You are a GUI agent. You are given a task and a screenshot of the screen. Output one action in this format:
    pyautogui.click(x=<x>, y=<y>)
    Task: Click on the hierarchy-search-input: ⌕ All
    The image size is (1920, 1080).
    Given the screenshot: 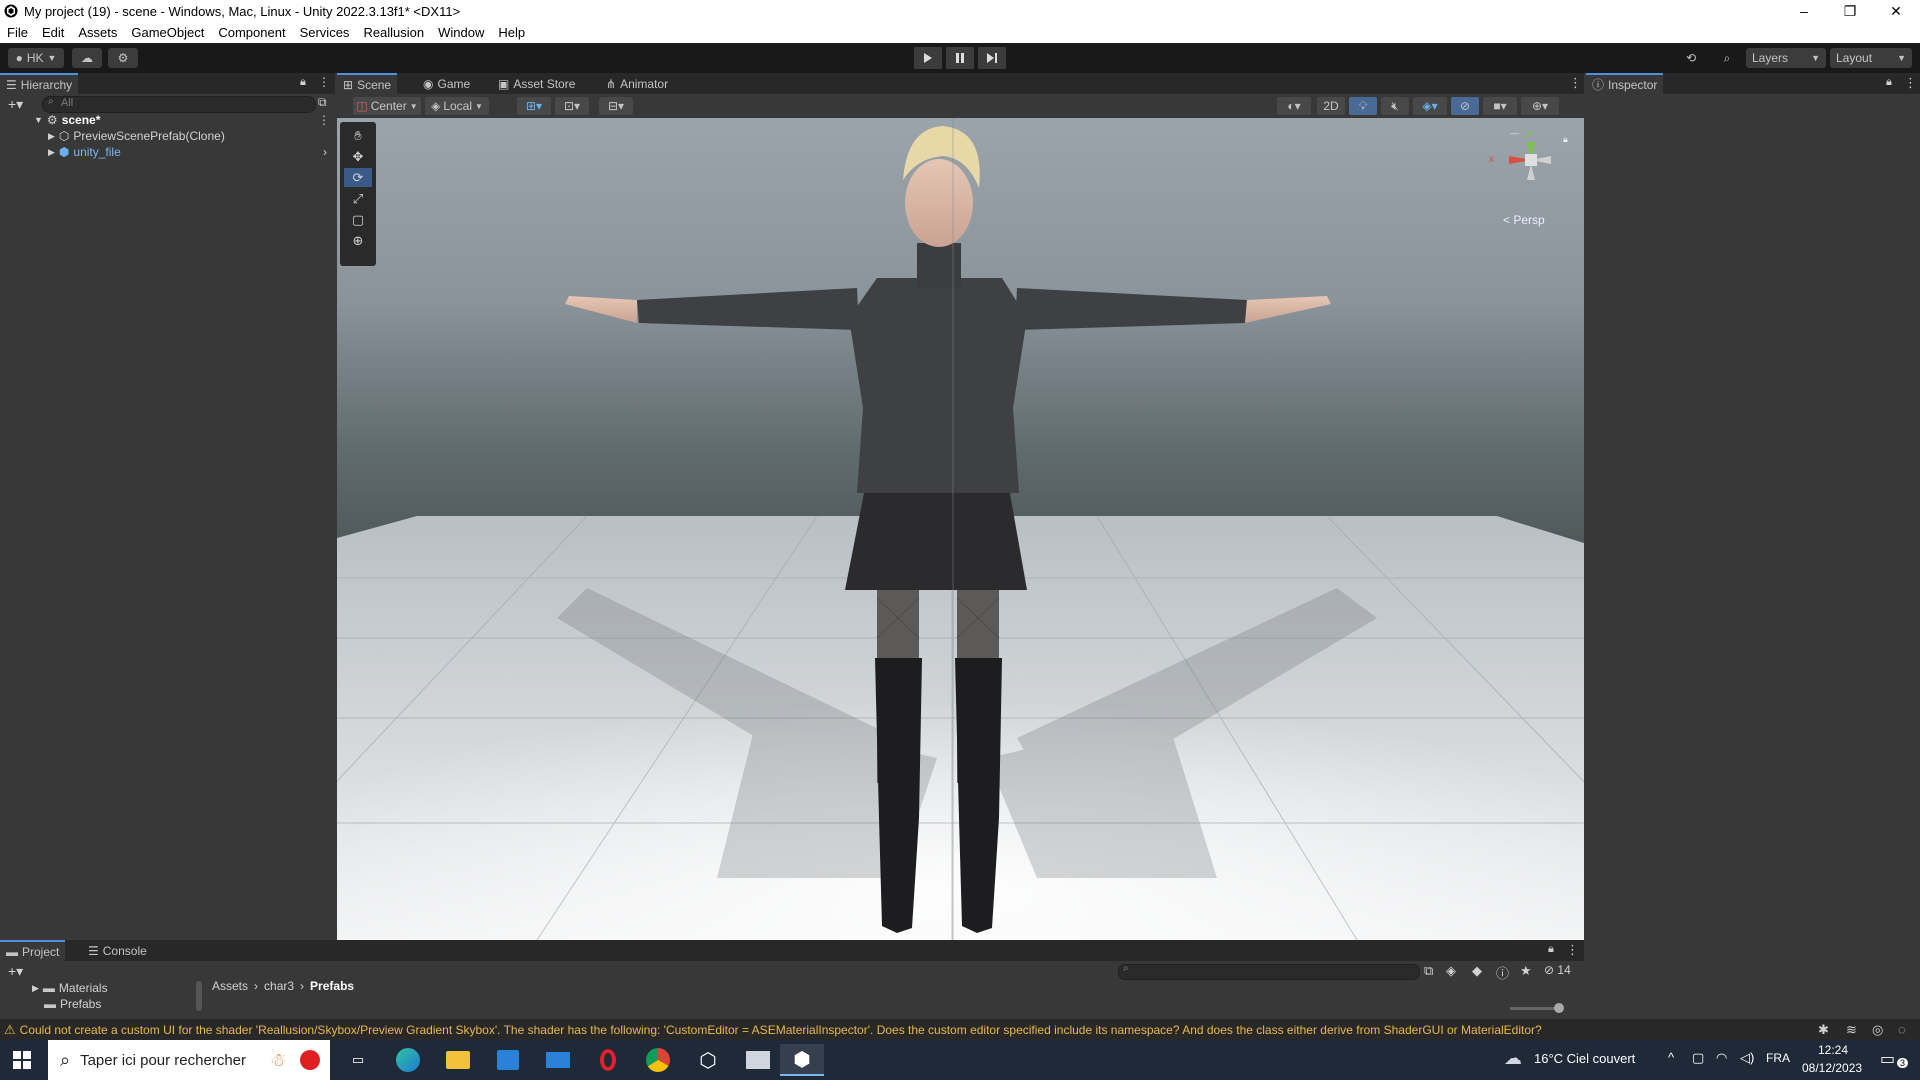 What is the action you would take?
    pyautogui.click(x=179, y=104)
    